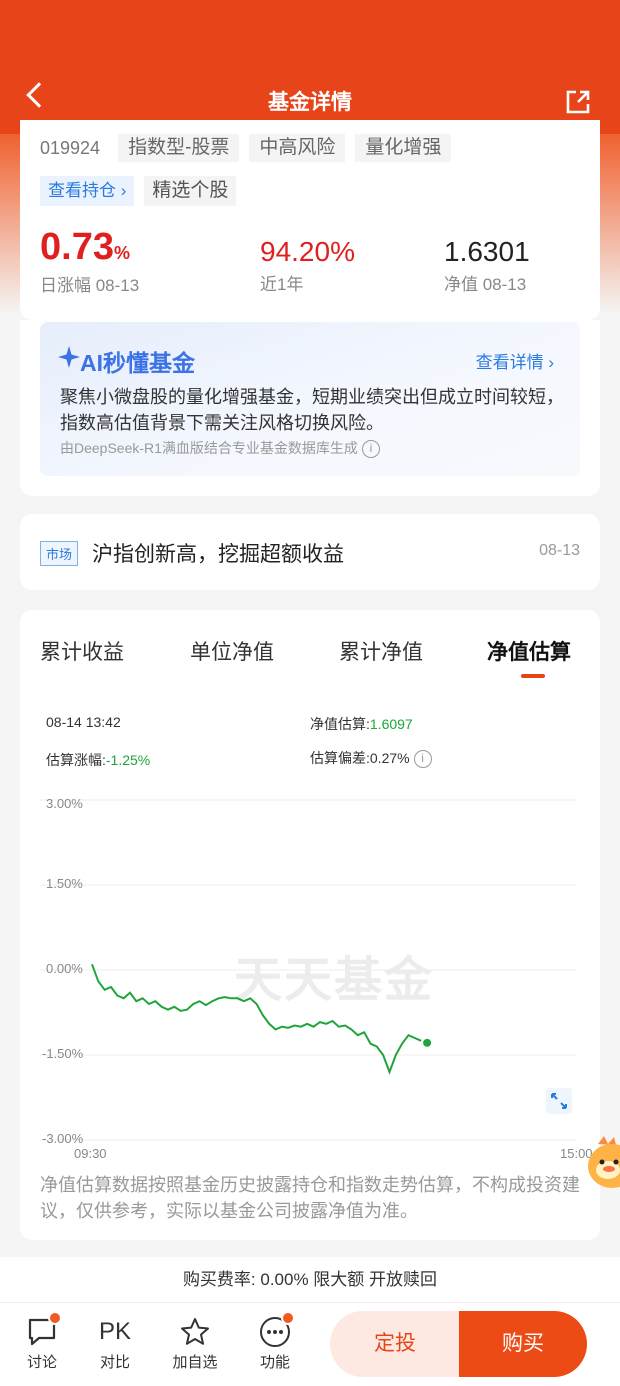 Image resolution: width=620 pixels, height=1386 pixels. I want to click on info-icon: i, so click(370, 449).